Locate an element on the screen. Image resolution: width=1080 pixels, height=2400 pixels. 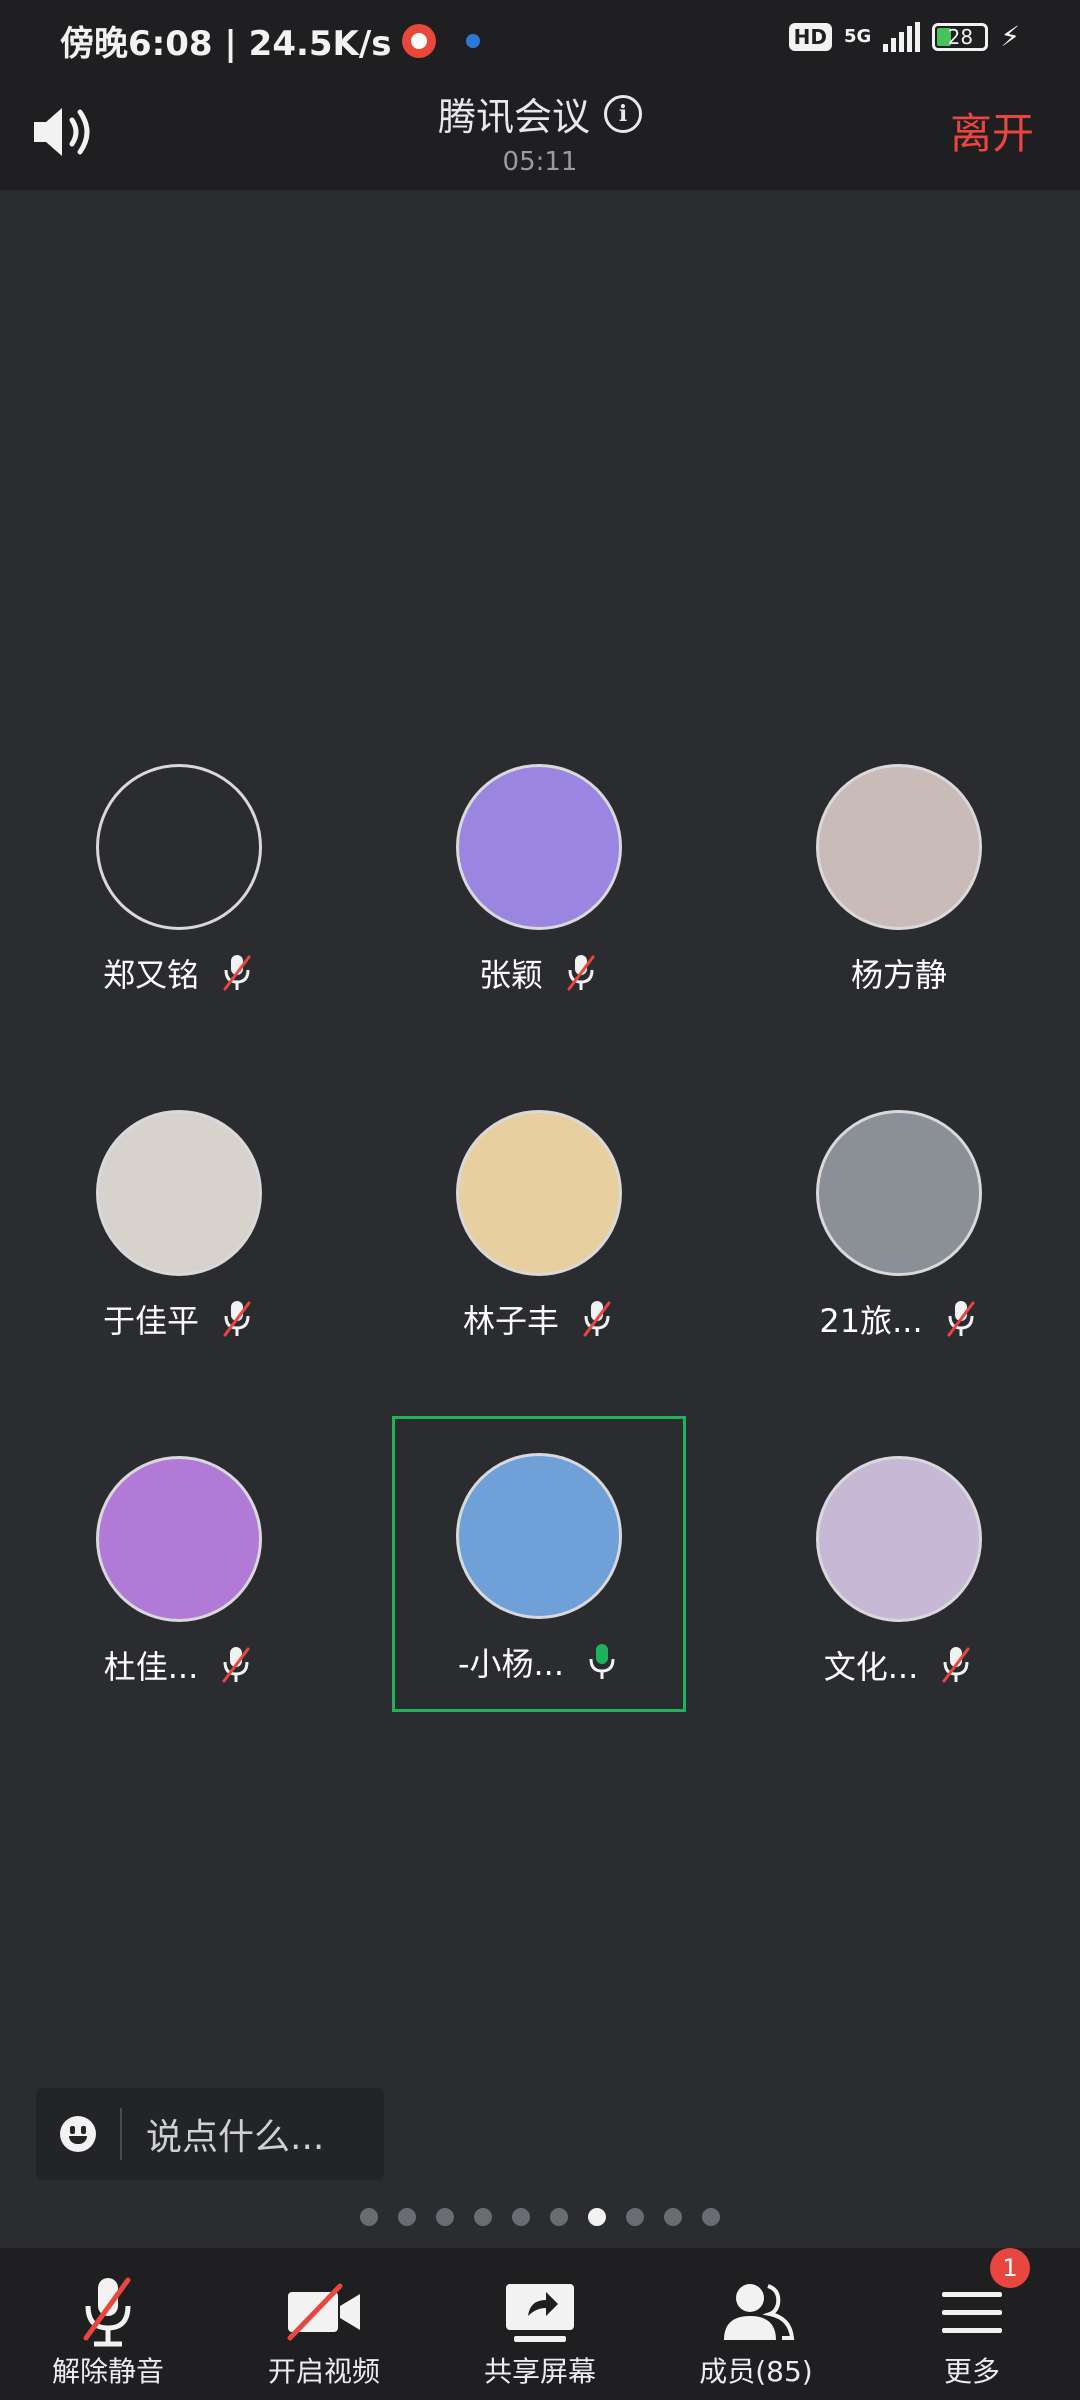
unmute-button: 解除静音 is located at coordinates (108, 2324).